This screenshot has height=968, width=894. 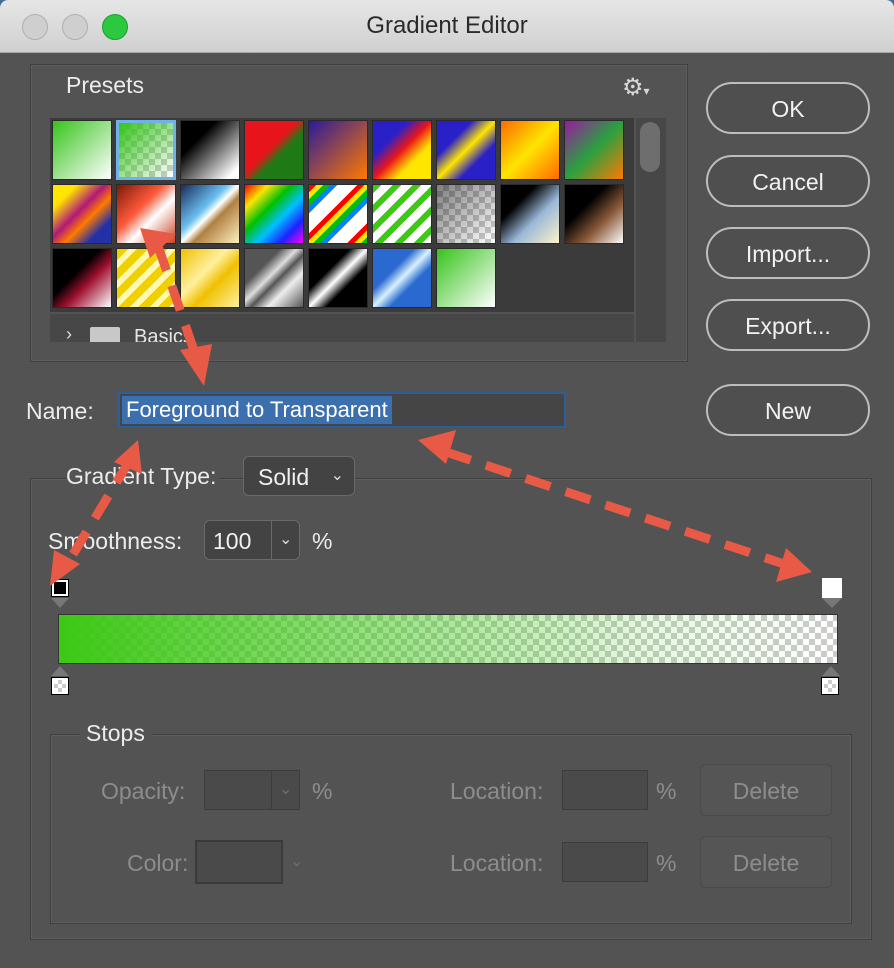 I want to click on title-bar: Gradient Editor, so click(x=447, y=26).